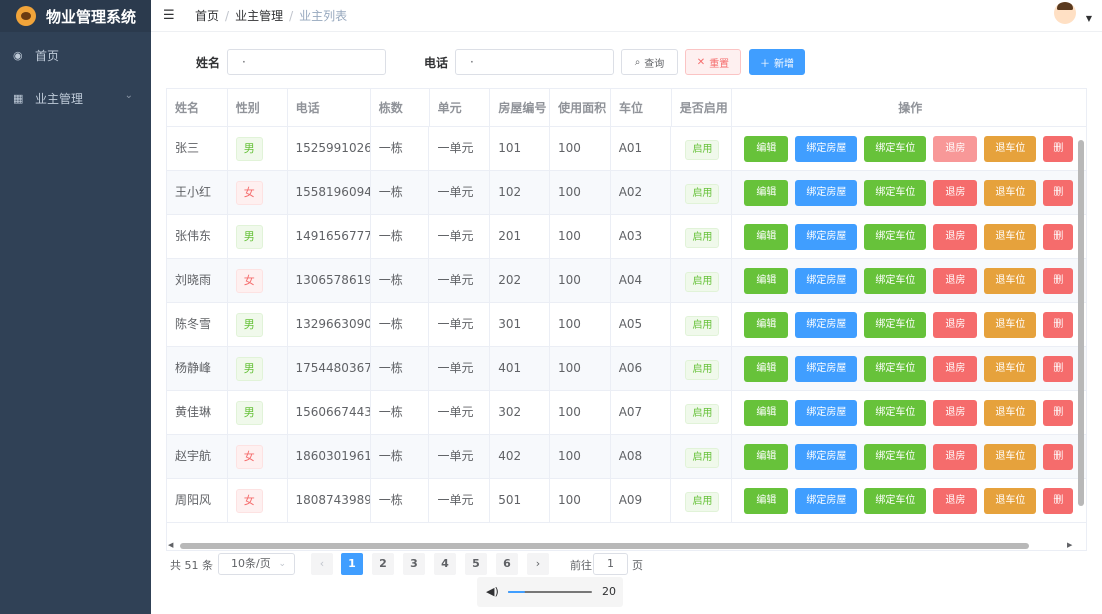 The width and height of the screenshot is (1102, 614). What do you see at coordinates (1081, 323) in the screenshot?
I see `vertical-scrollbar` at bounding box center [1081, 323].